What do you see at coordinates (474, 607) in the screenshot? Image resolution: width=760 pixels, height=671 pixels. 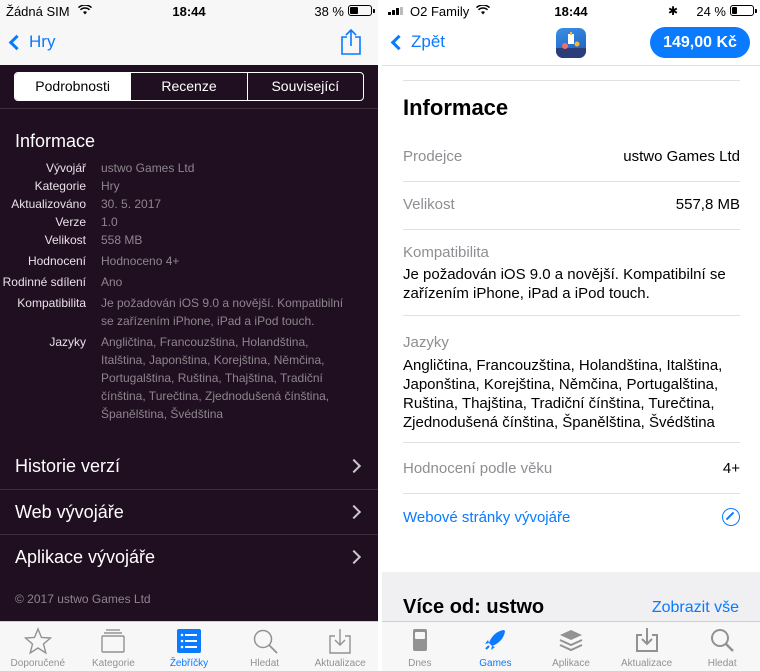 I see `more-by-title: Více od: ustwo` at bounding box center [474, 607].